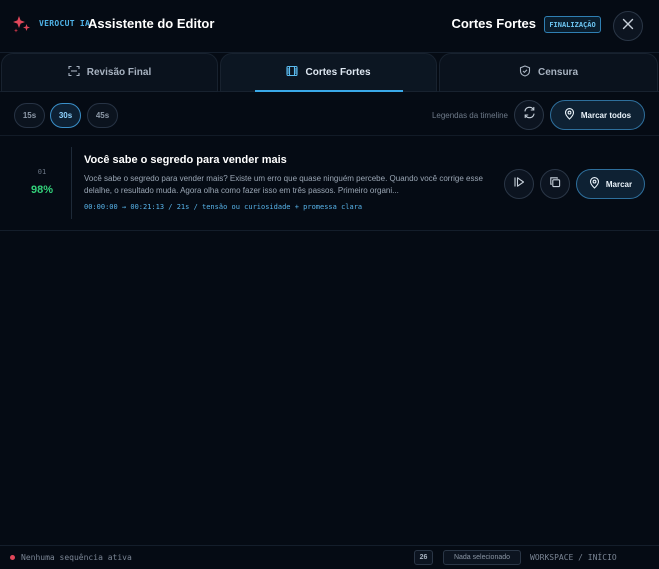 Image resolution: width=659 pixels, height=569 pixels. What do you see at coordinates (22, 24) in the screenshot?
I see `sparkle-icon` at bounding box center [22, 24].